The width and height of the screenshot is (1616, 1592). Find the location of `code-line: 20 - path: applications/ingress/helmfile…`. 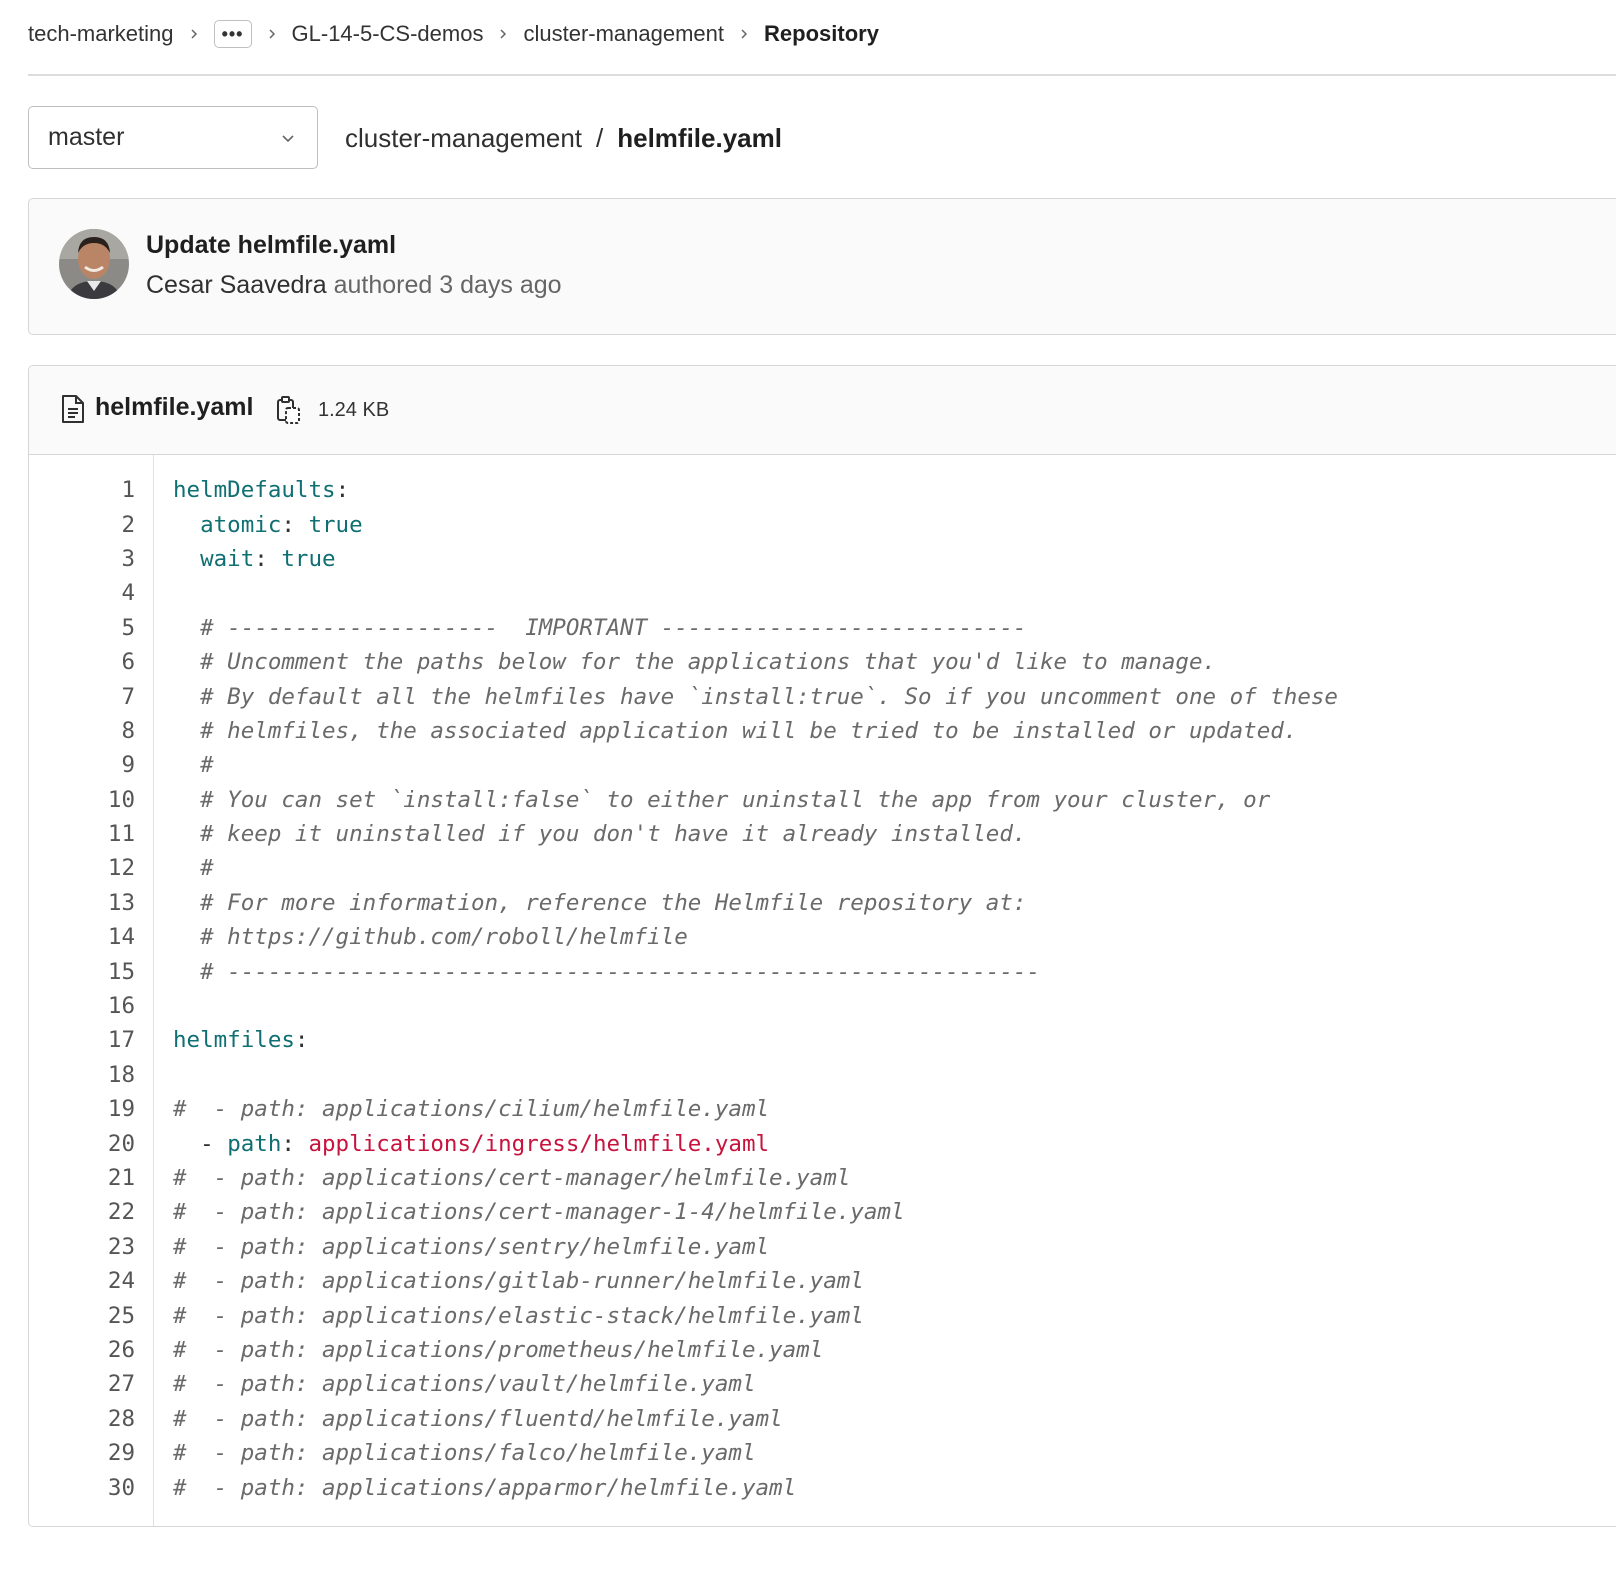

code-line: 20 - path: applications/ingress/helmfile… is located at coordinates (822, 1143).